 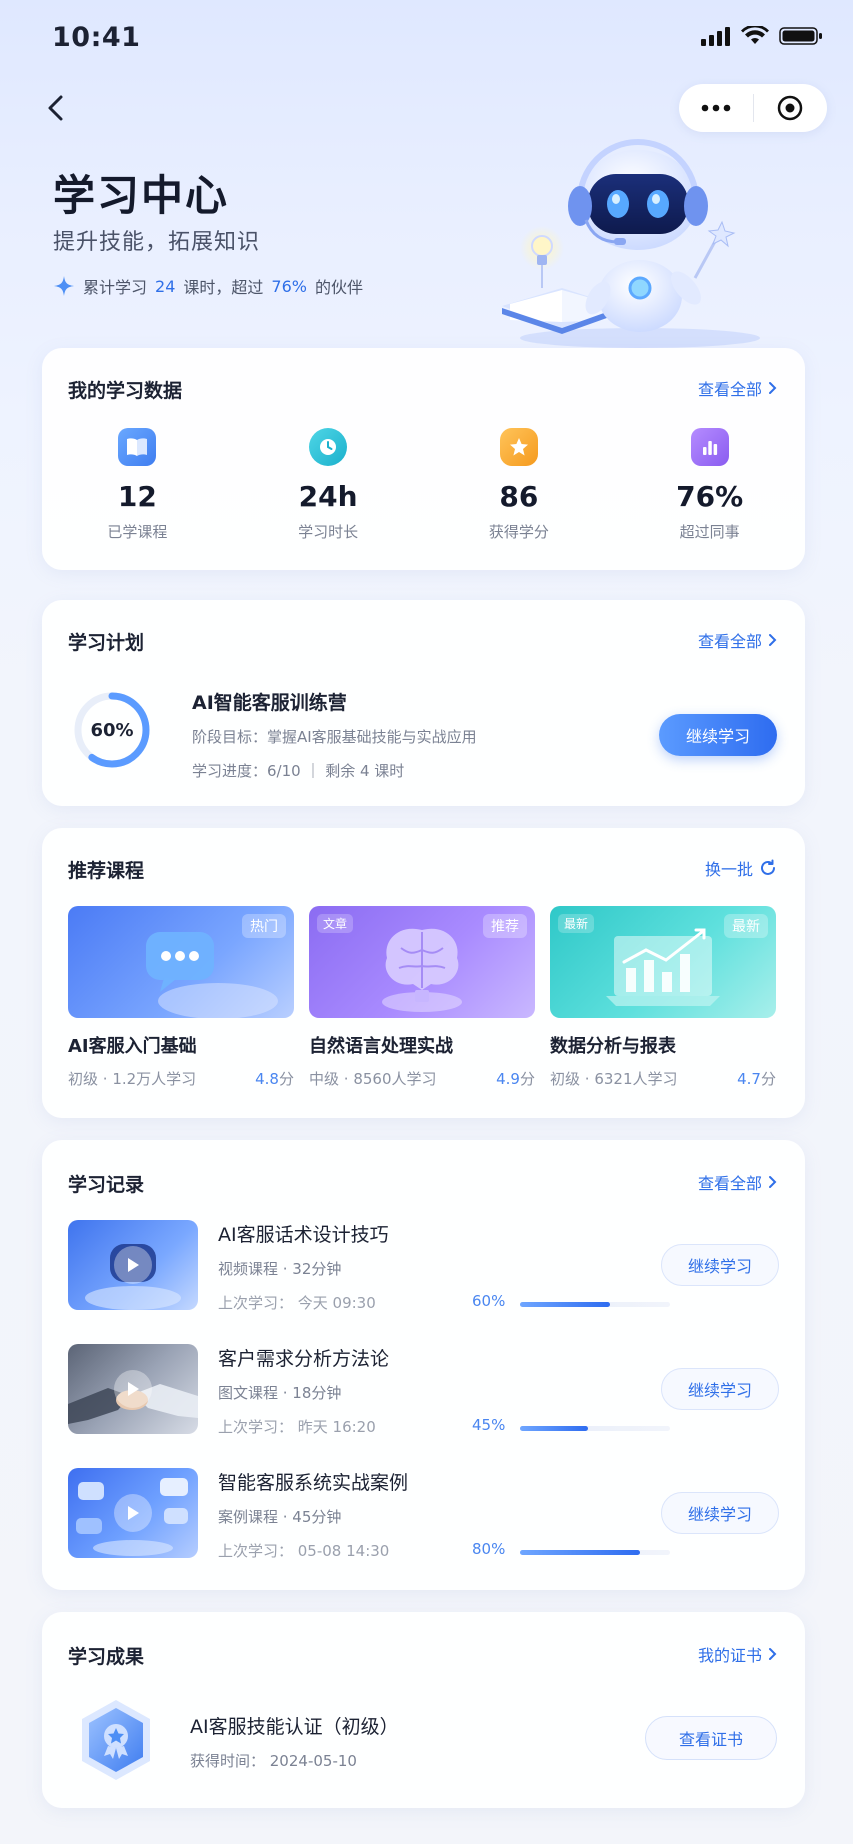 I want to click on history-title-text: AI客服话术设计技巧, so click(x=303, y=1235).